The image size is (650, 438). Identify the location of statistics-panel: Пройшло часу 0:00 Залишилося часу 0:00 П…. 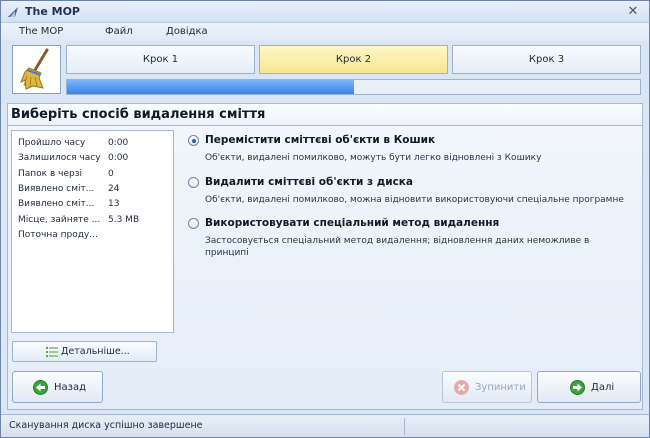
(92, 231).